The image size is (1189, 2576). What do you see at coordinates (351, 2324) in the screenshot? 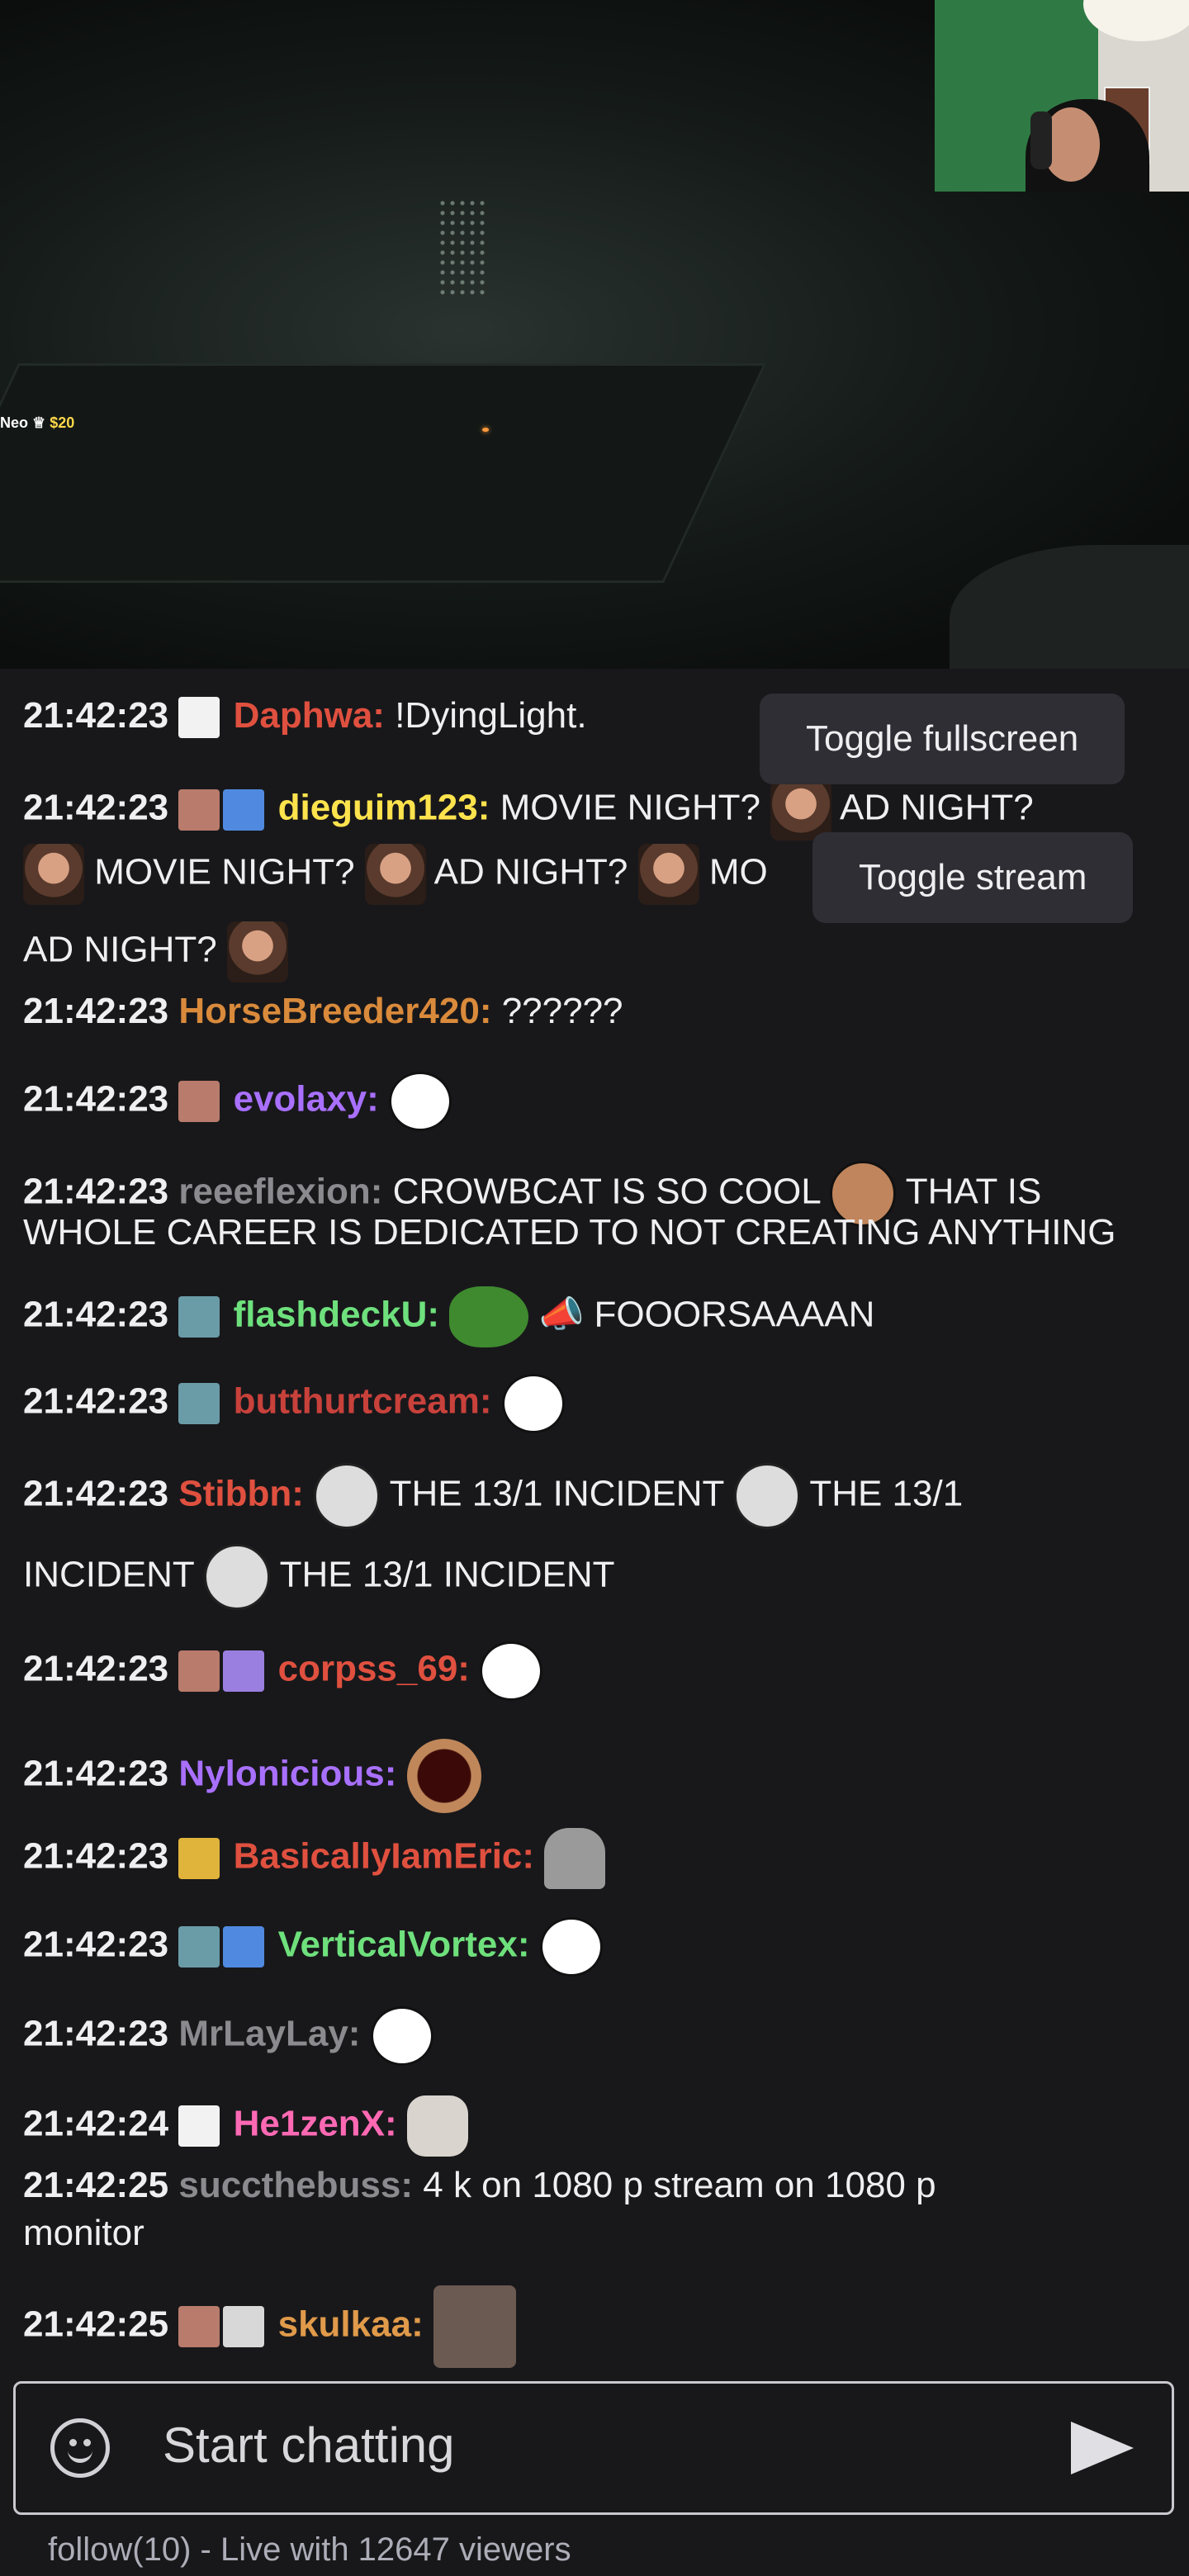
I see `chat-username: skulkaa:` at bounding box center [351, 2324].